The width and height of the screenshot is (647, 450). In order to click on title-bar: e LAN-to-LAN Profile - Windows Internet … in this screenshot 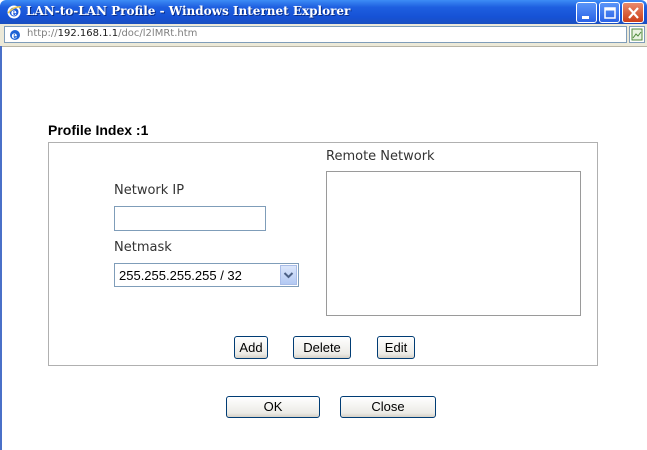, I will do `click(323, 12)`.